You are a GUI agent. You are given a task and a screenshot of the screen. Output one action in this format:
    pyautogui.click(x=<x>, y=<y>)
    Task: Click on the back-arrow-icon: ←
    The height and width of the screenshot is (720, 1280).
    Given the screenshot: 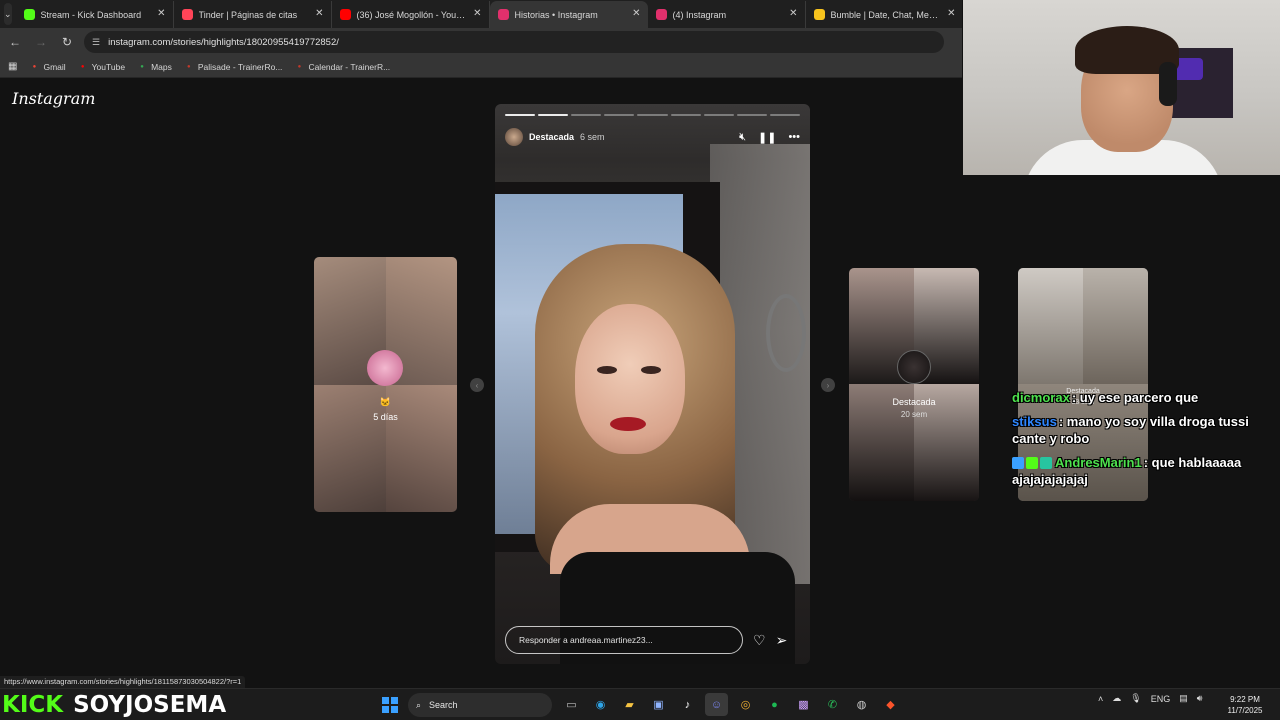 What is the action you would take?
    pyautogui.click(x=15, y=42)
    